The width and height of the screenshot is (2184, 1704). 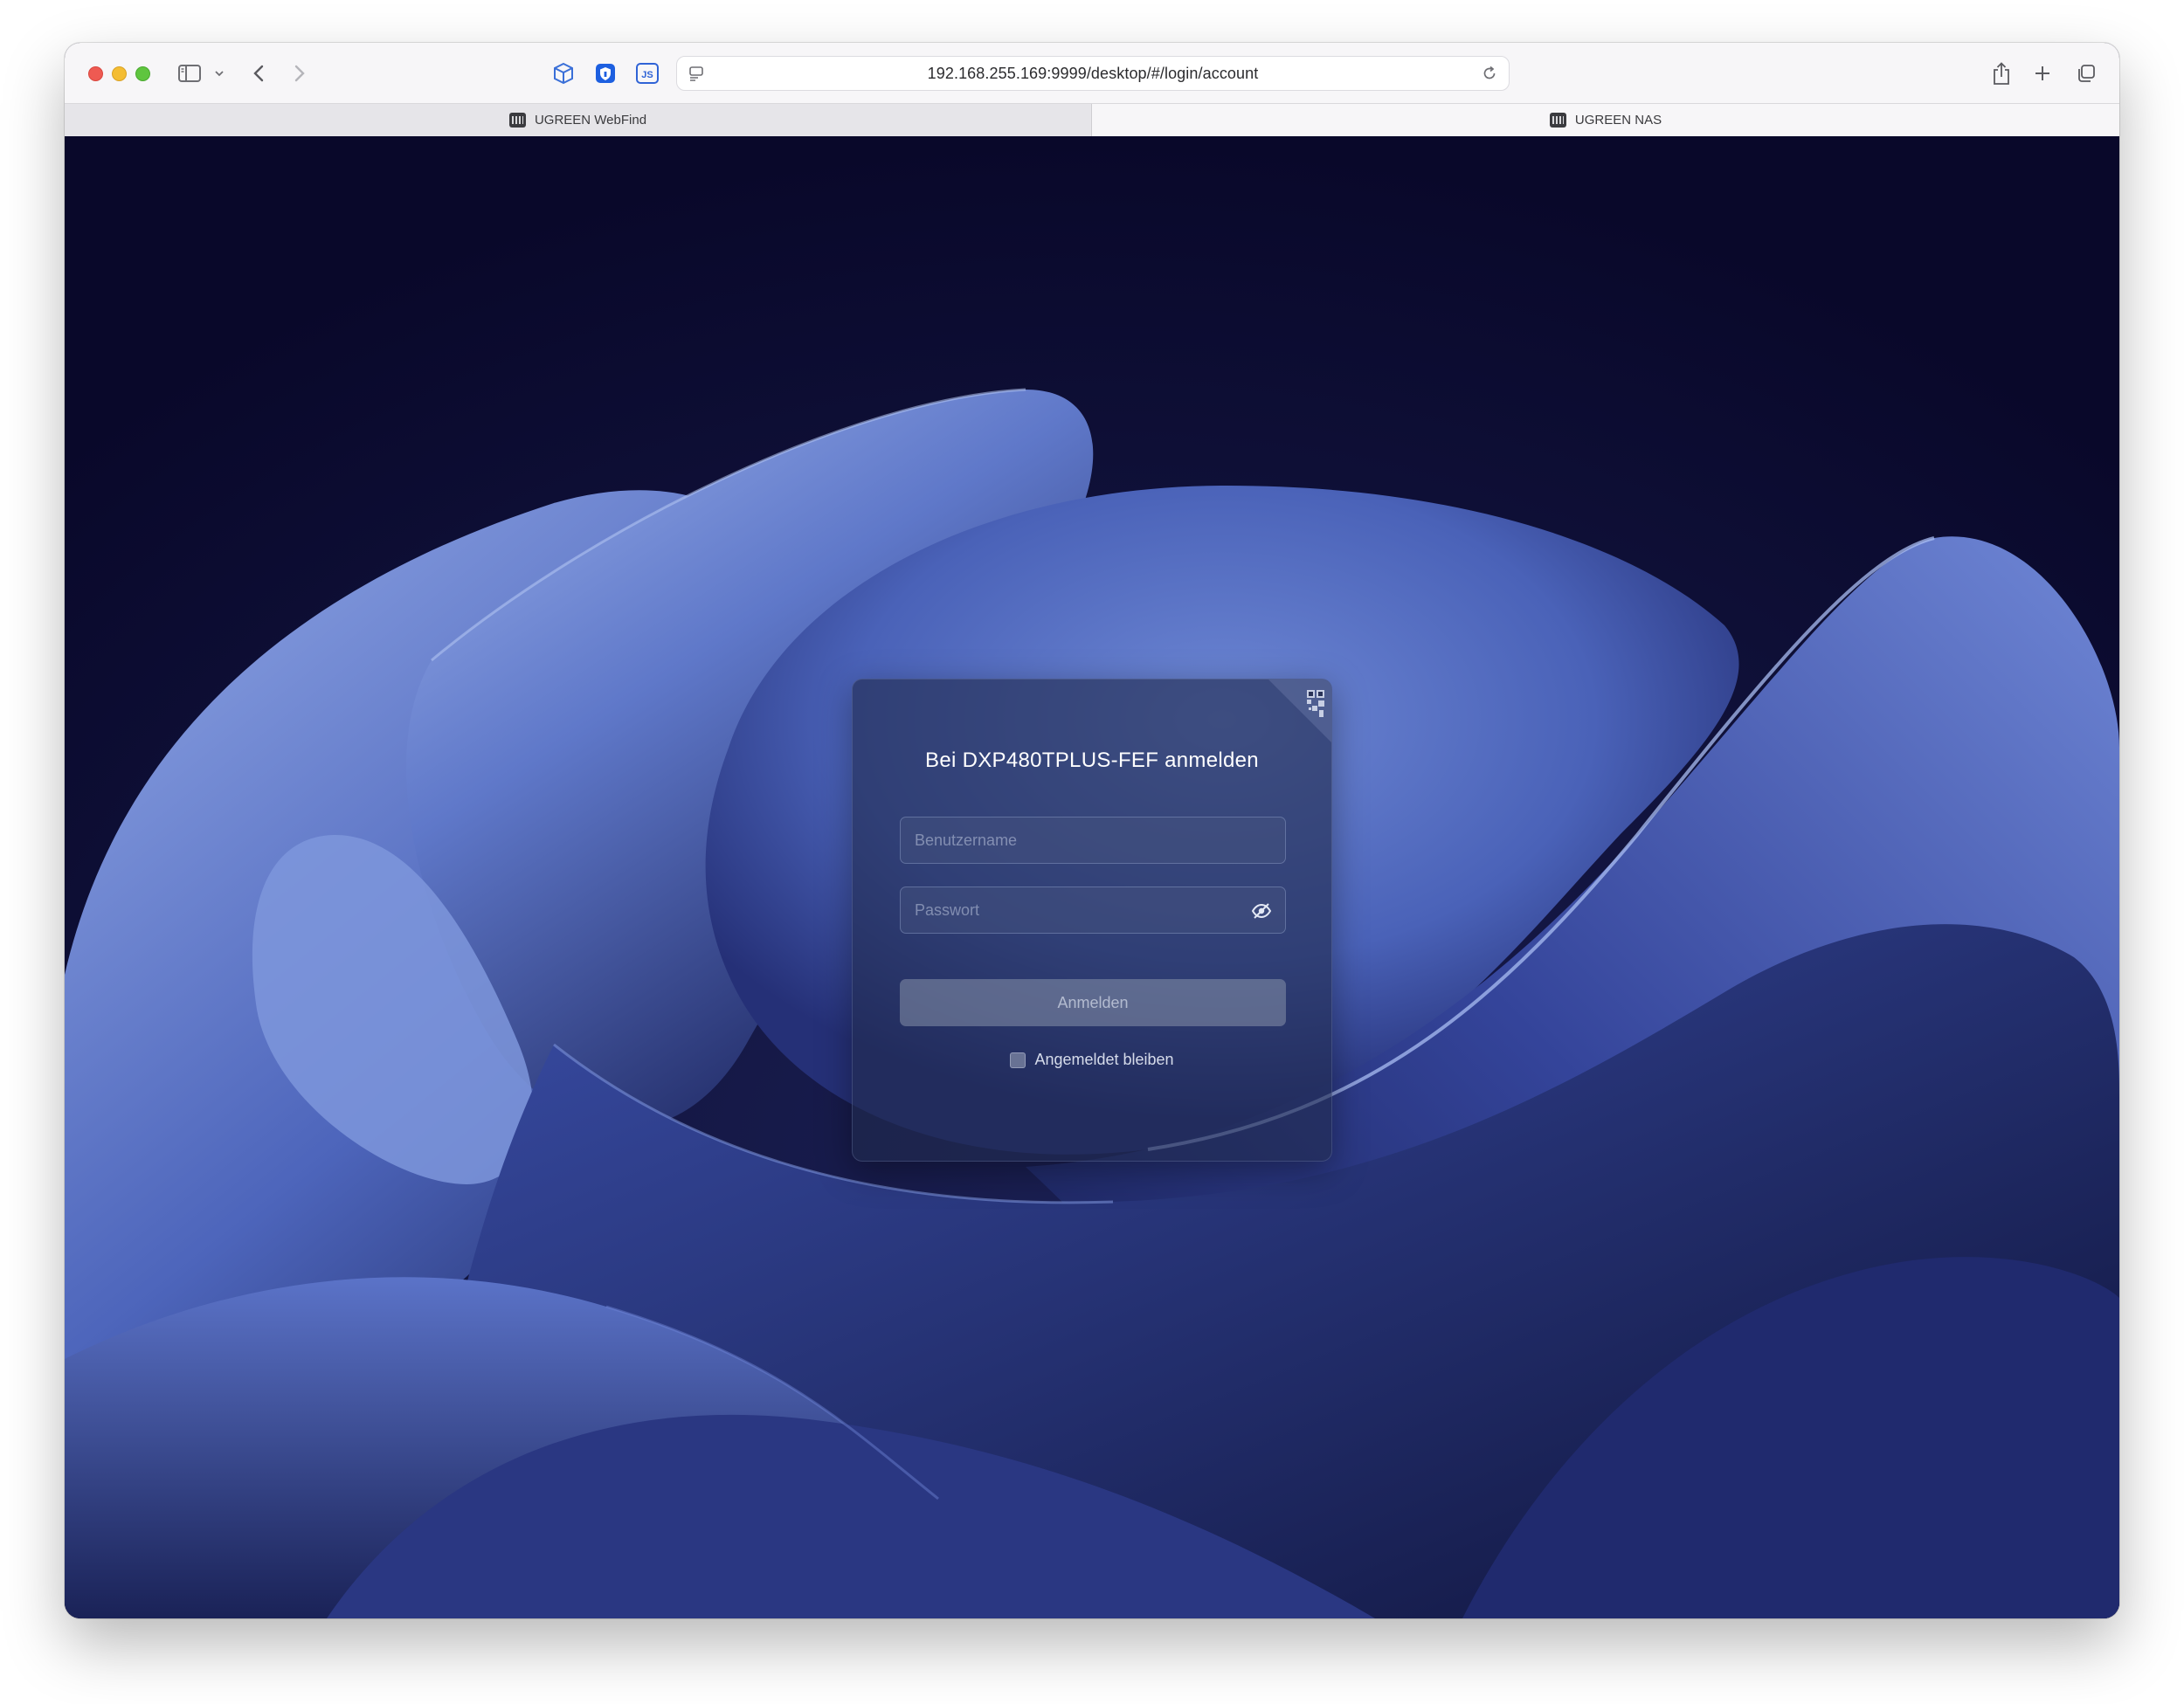 What do you see at coordinates (2043, 74) in the screenshot?
I see `new-tab-icon` at bounding box center [2043, 74].